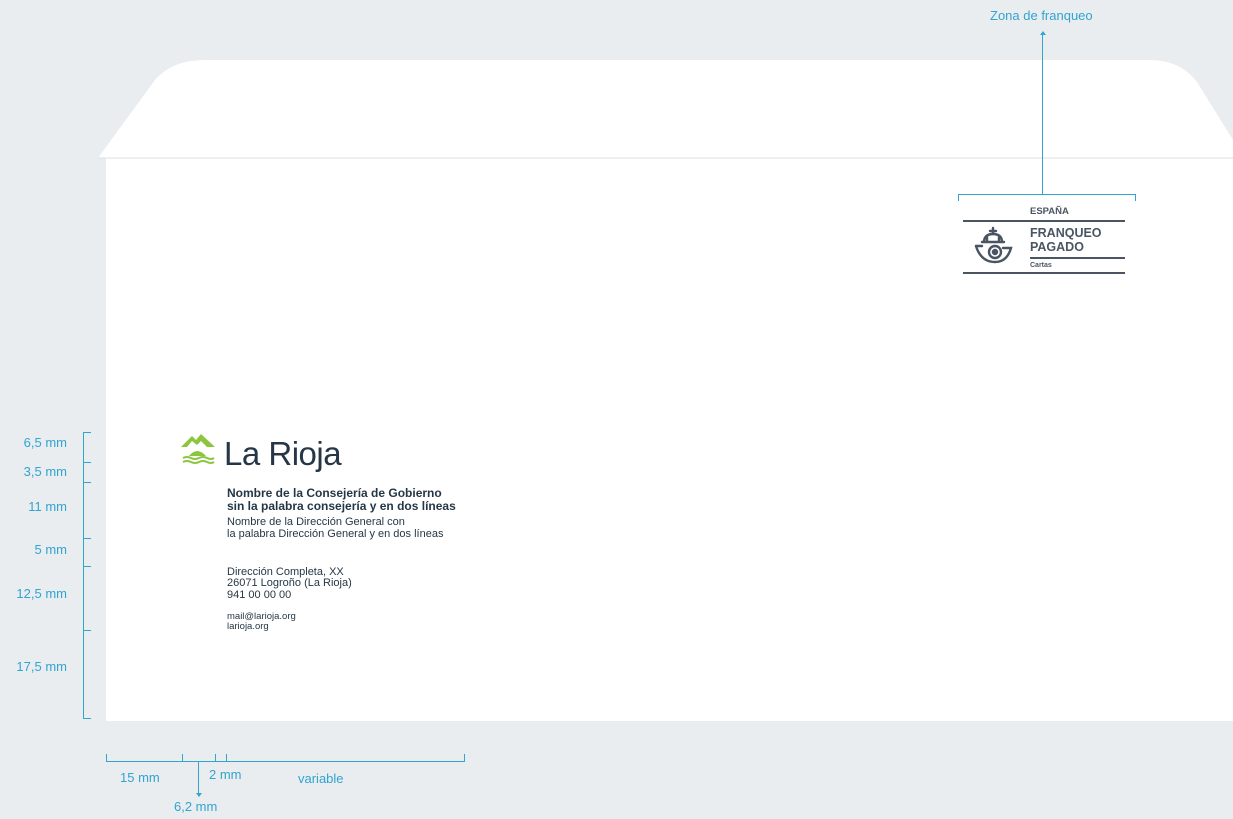  Describe the element at coordinates (248, 626) in the screenshot. I see `sender-website: larioja.org` at that location.